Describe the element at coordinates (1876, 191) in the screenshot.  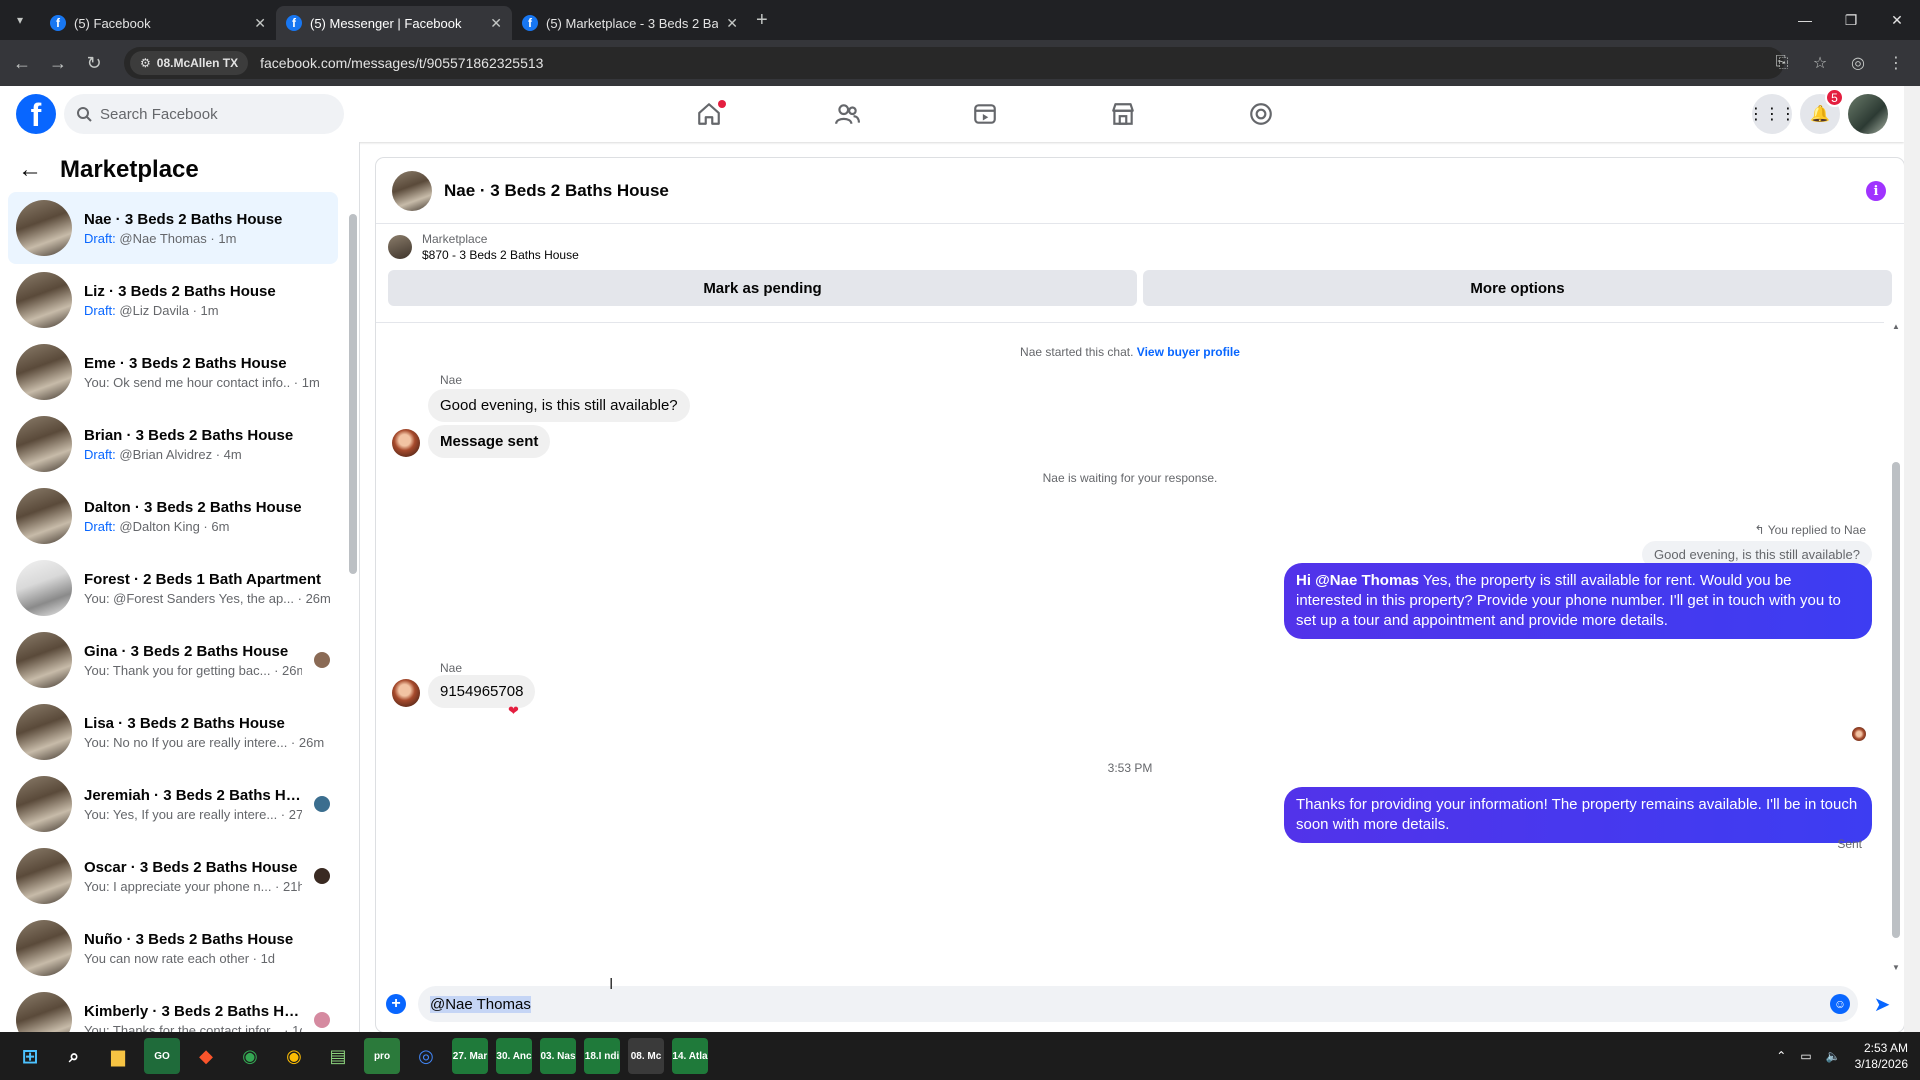
I see `info-icon: i` at that location.